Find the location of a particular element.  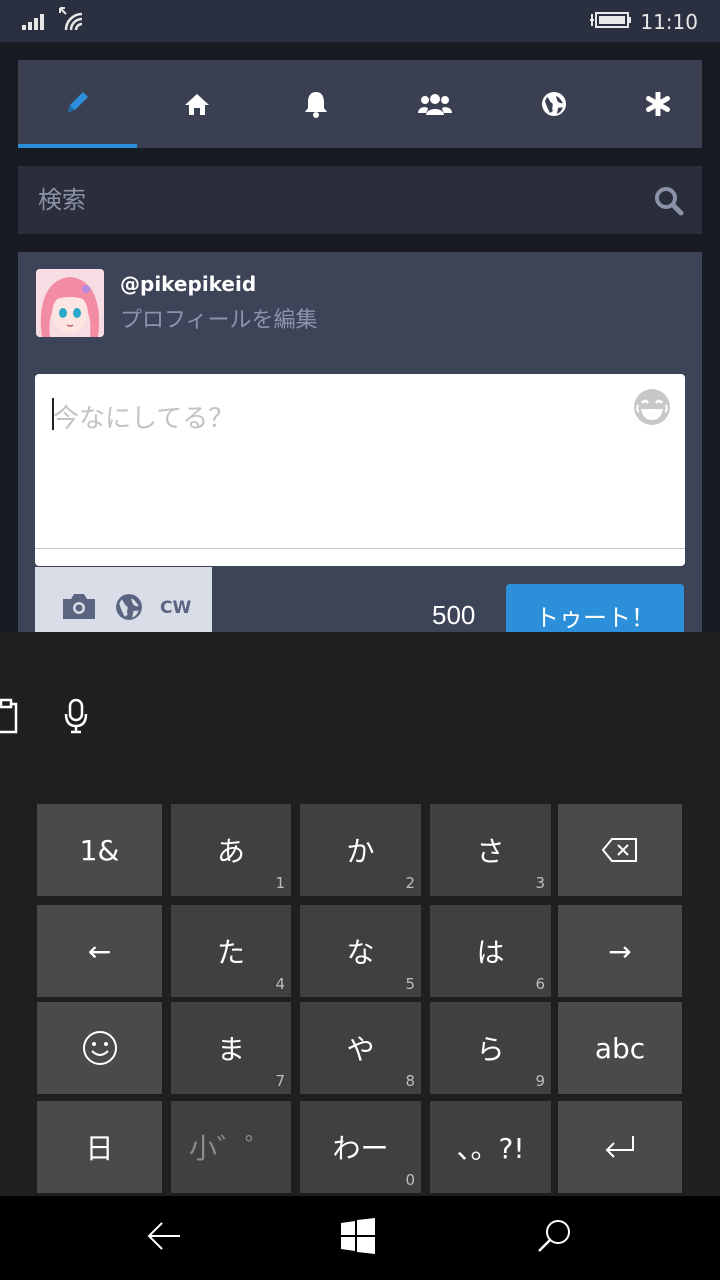

key-enter is located at coordinates (620, 1147).